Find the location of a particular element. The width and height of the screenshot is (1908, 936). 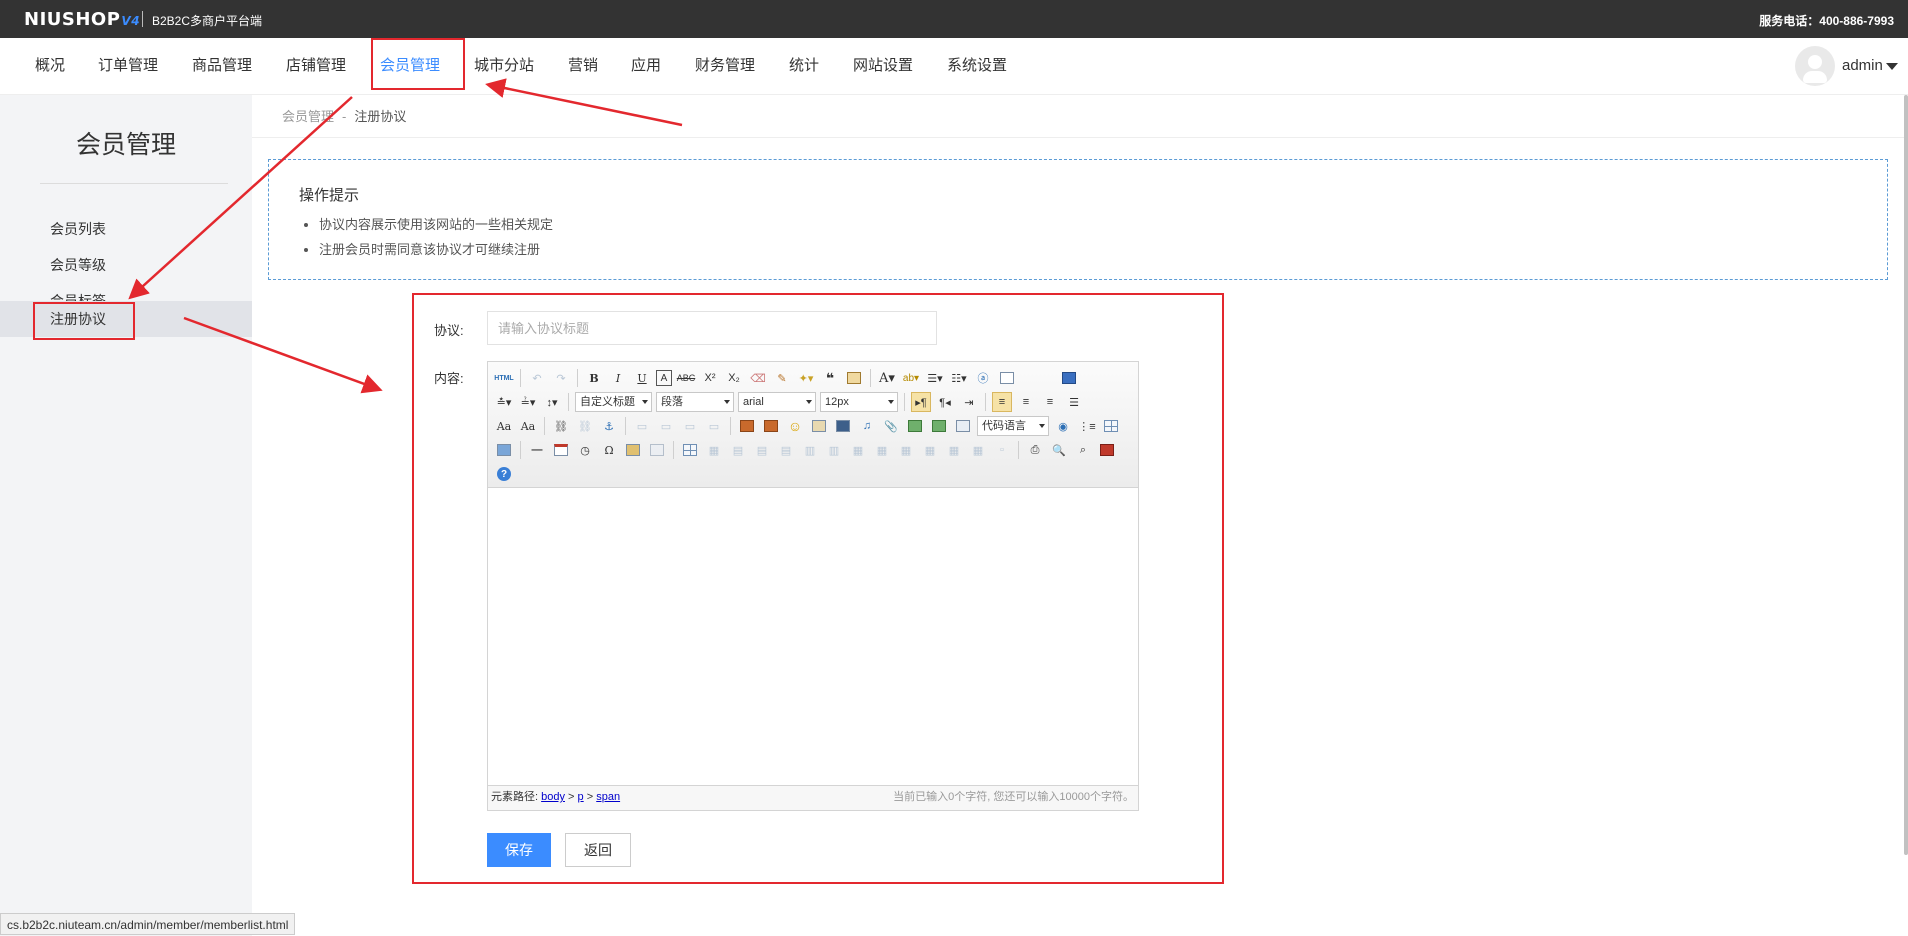

page-scrollbar is located at coordinates (1906, 475).